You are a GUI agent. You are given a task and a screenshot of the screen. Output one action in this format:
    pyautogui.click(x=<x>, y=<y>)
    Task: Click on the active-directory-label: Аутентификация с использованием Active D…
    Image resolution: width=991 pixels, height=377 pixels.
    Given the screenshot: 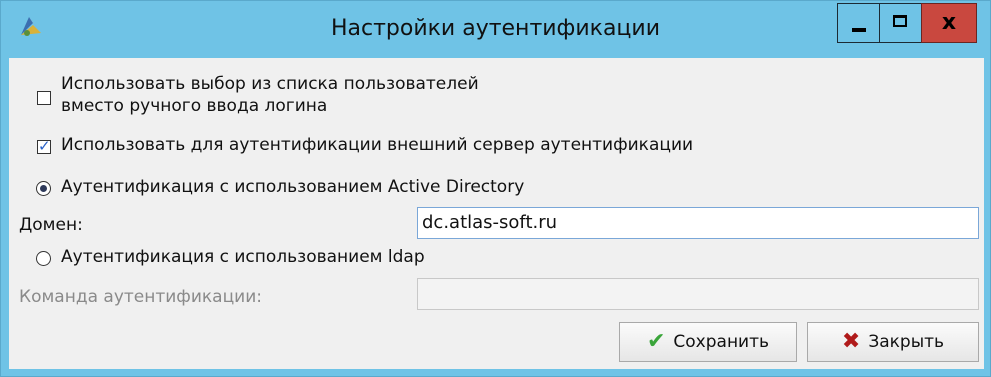 What is the action you would take?
    pyautogui.click(x=293, y=187)
    